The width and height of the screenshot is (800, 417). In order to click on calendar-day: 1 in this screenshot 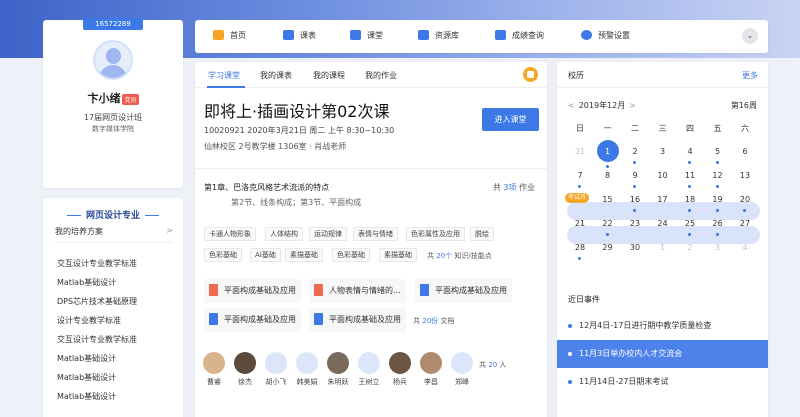, I will do `click(663, 251)`.